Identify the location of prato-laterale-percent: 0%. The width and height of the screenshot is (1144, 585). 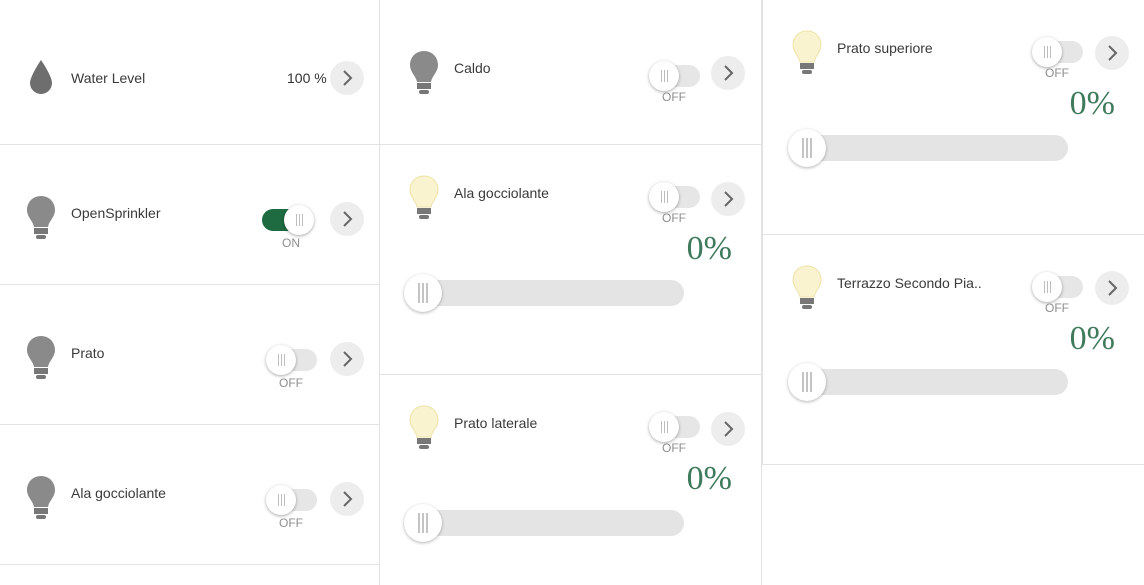
(709, 478).